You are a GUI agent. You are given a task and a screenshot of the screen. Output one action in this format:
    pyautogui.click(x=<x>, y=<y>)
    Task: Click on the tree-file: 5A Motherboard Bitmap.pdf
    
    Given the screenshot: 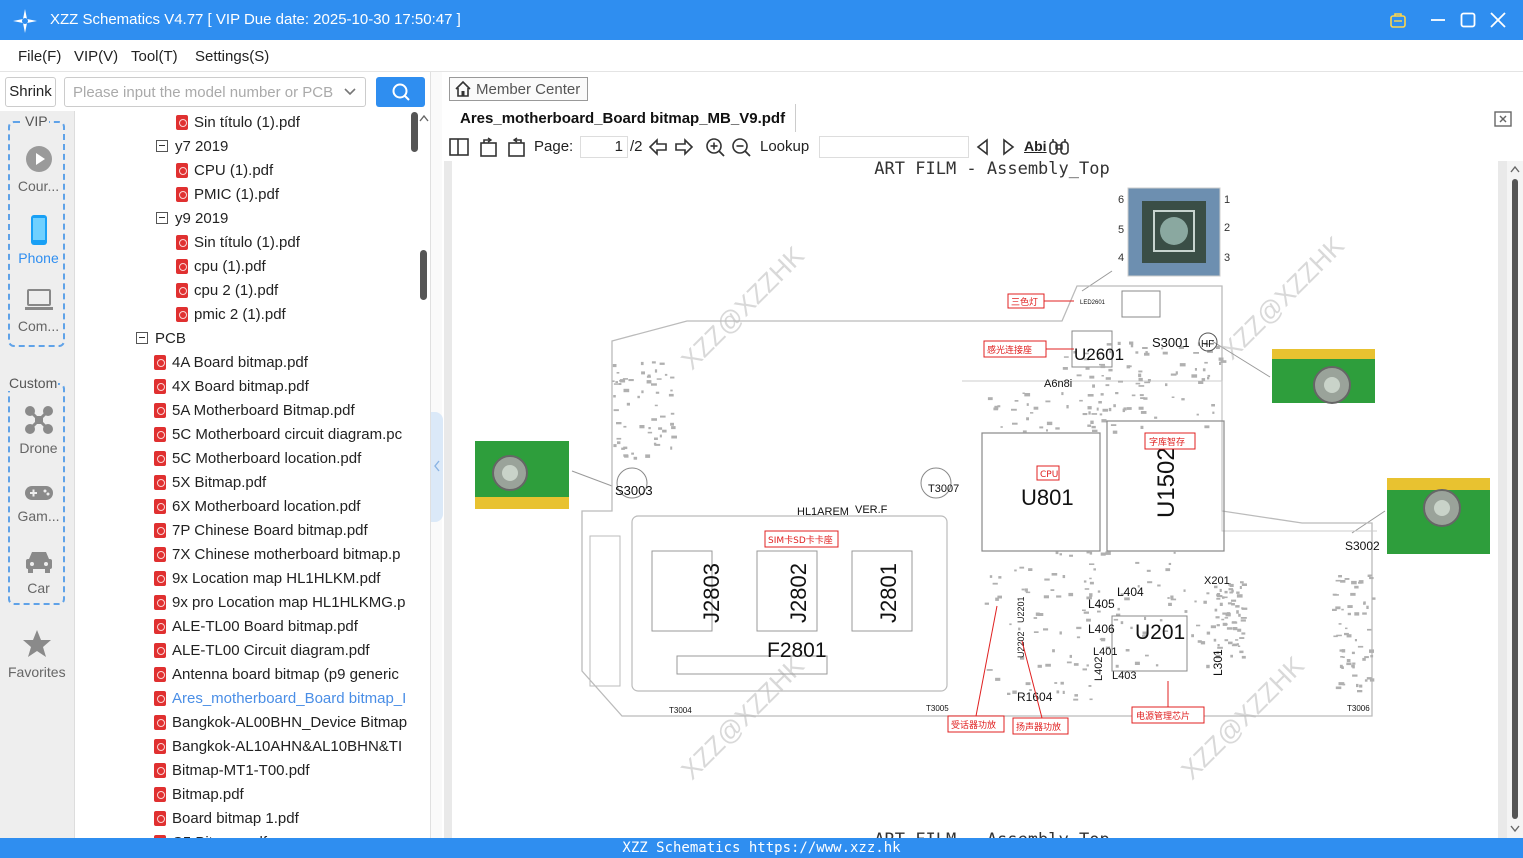 What is the action you would take?
    pyautogui.click(x=254, y=410)
    